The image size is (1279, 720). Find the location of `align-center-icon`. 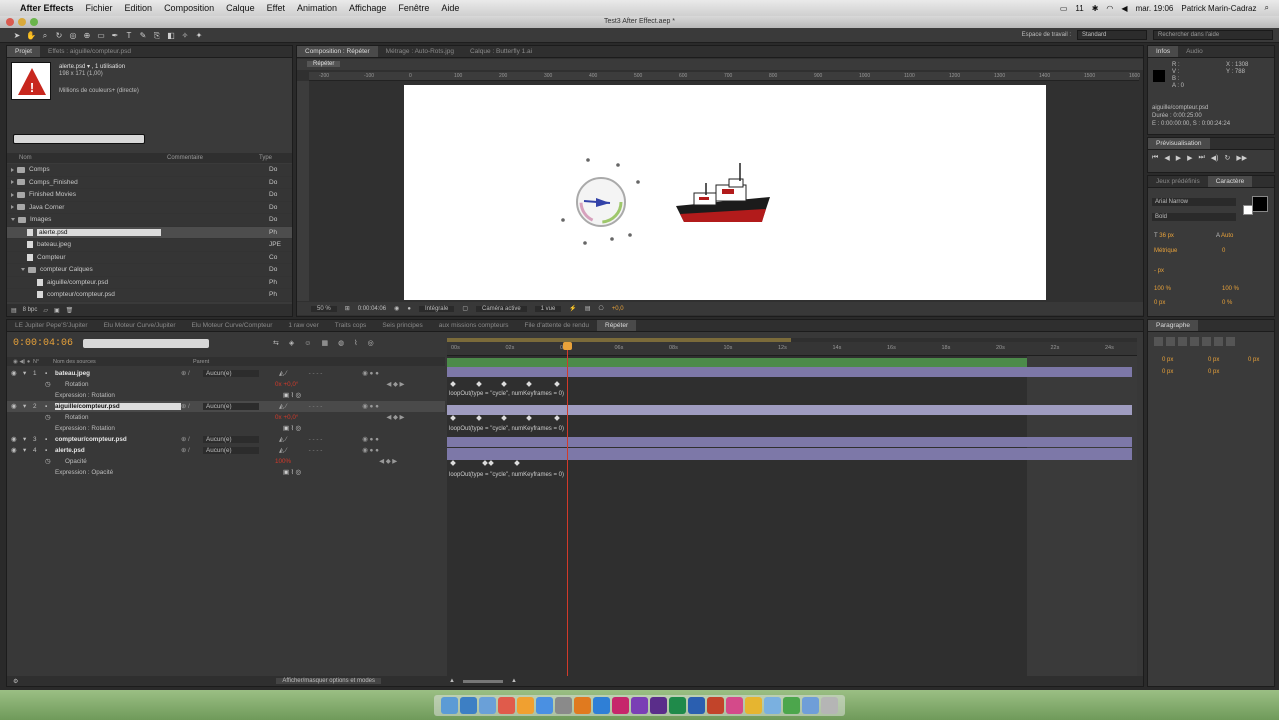

align-center-icon is located at coordinates (1170, 341).